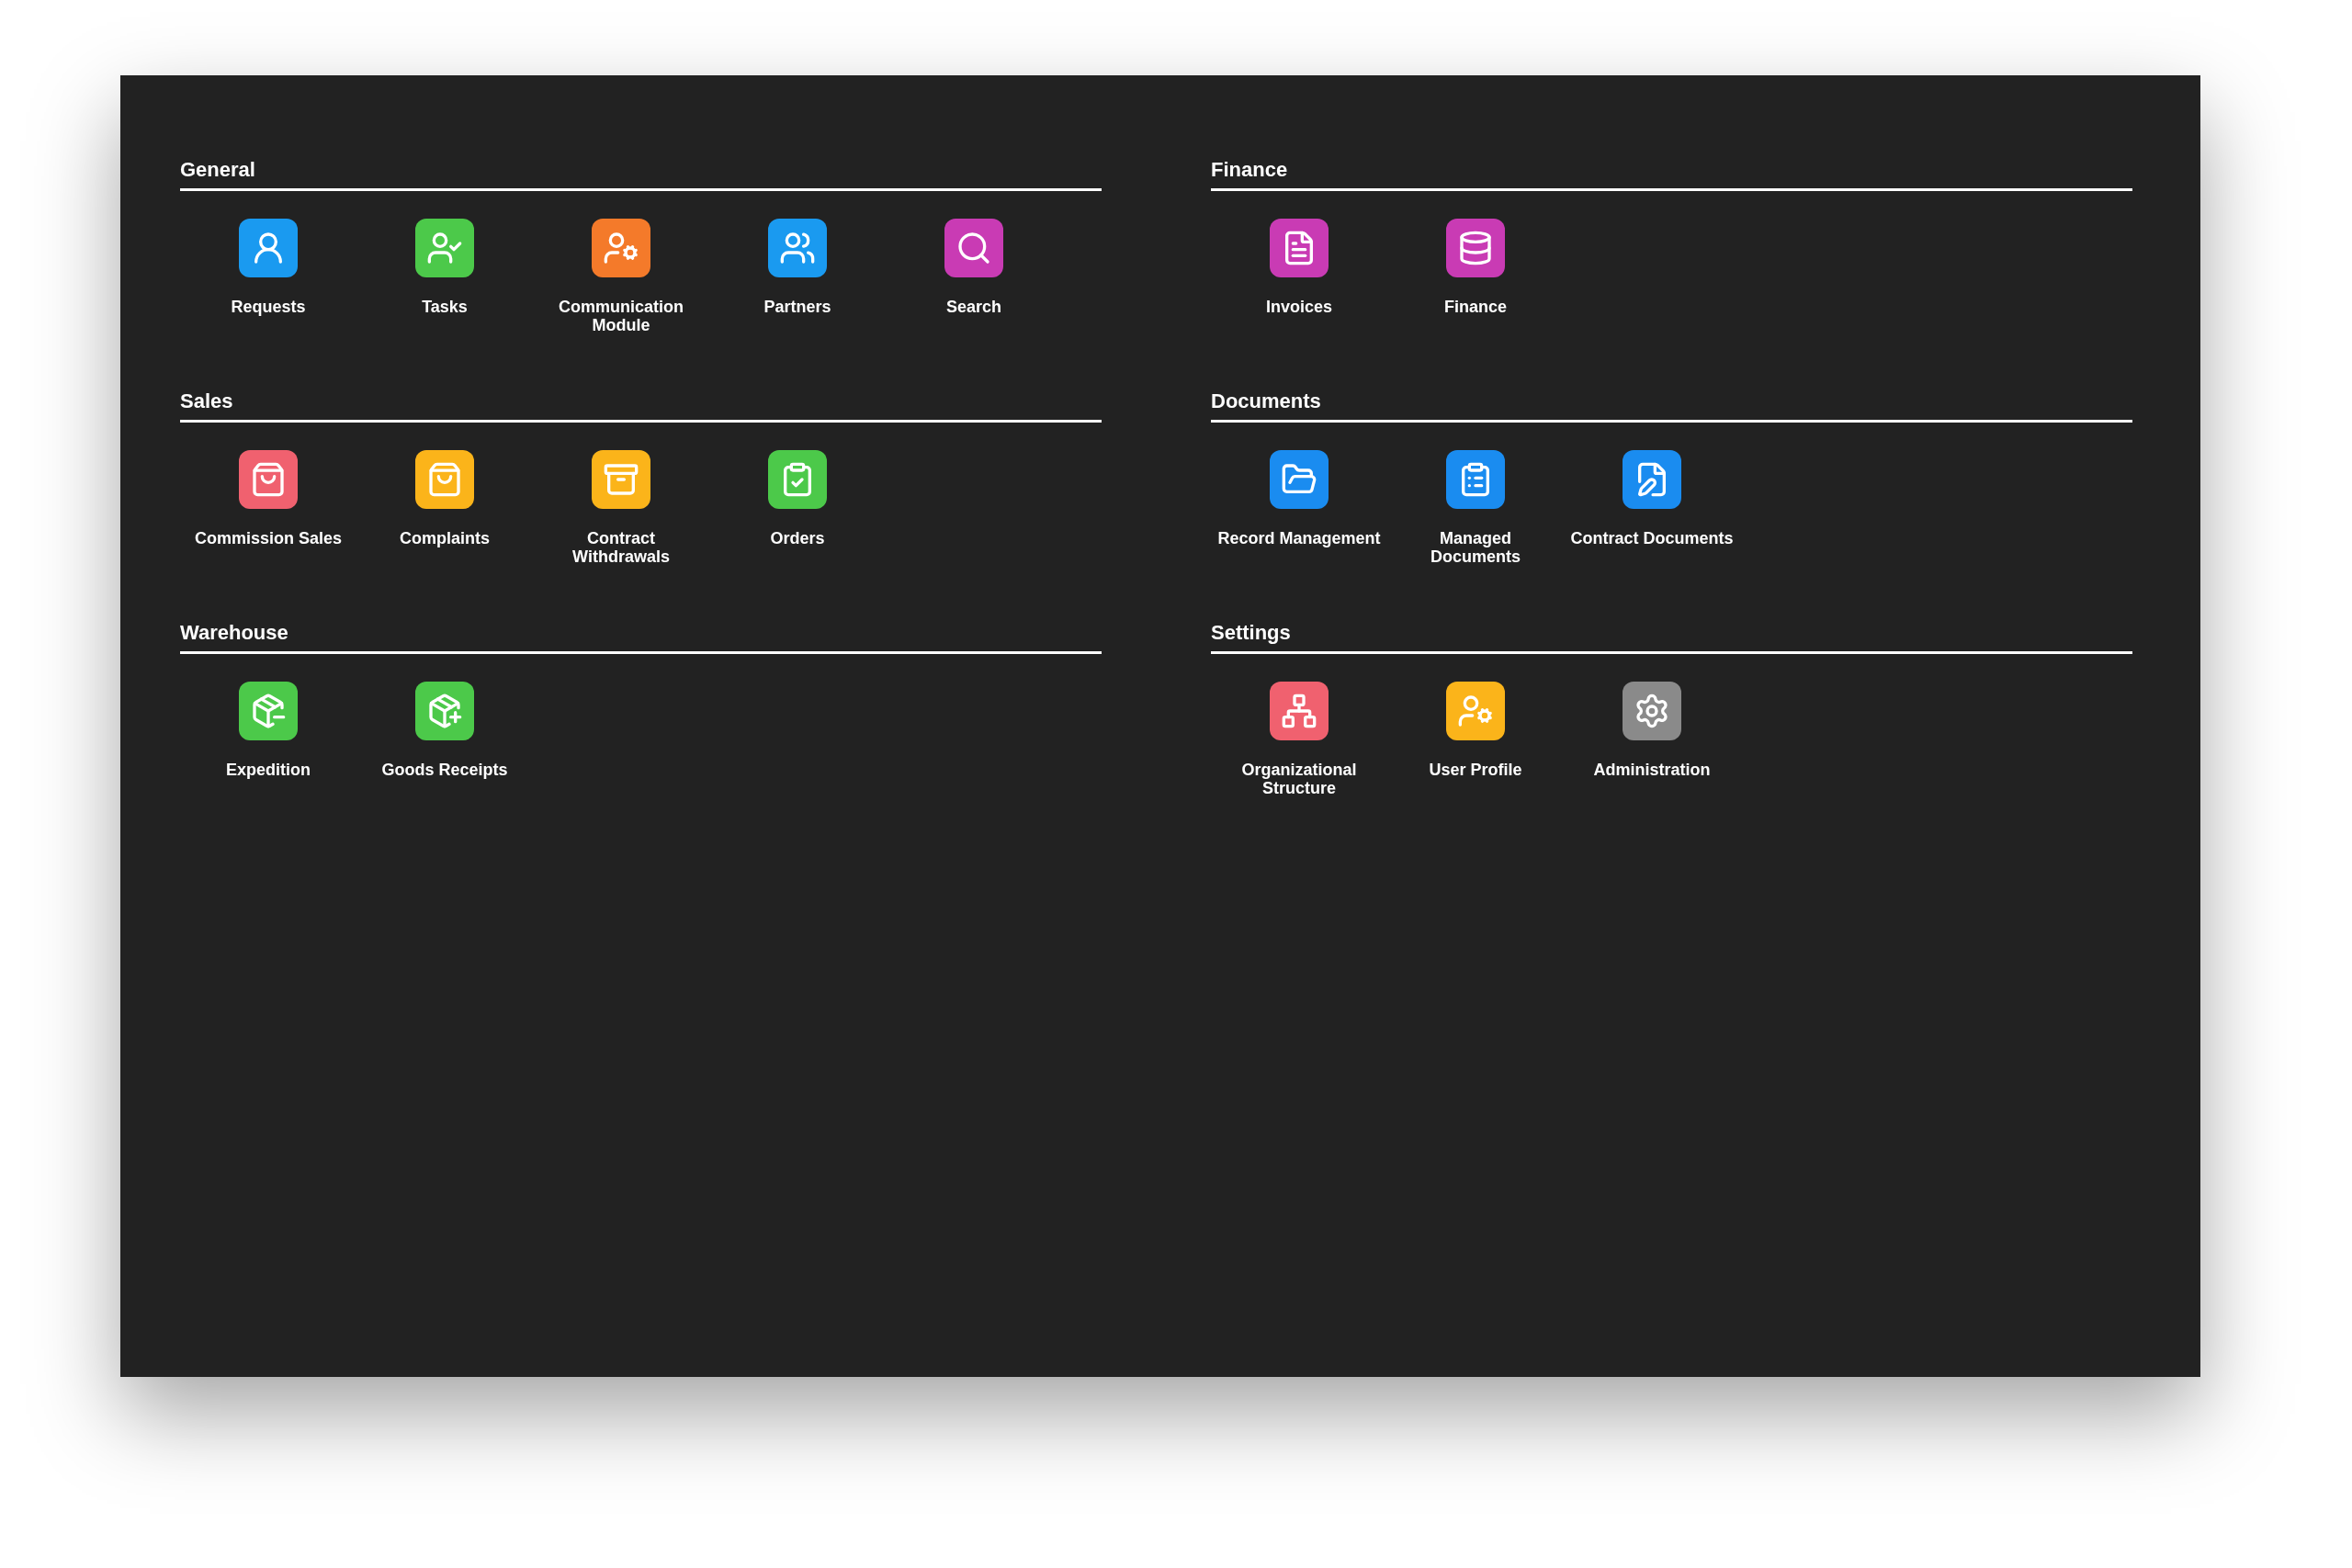 The image size is (2352, 1568). What do you see at coordinates (444, 276) in the screenshot?
I see `app-tile: Tasks` at bounding box center [444, 276].